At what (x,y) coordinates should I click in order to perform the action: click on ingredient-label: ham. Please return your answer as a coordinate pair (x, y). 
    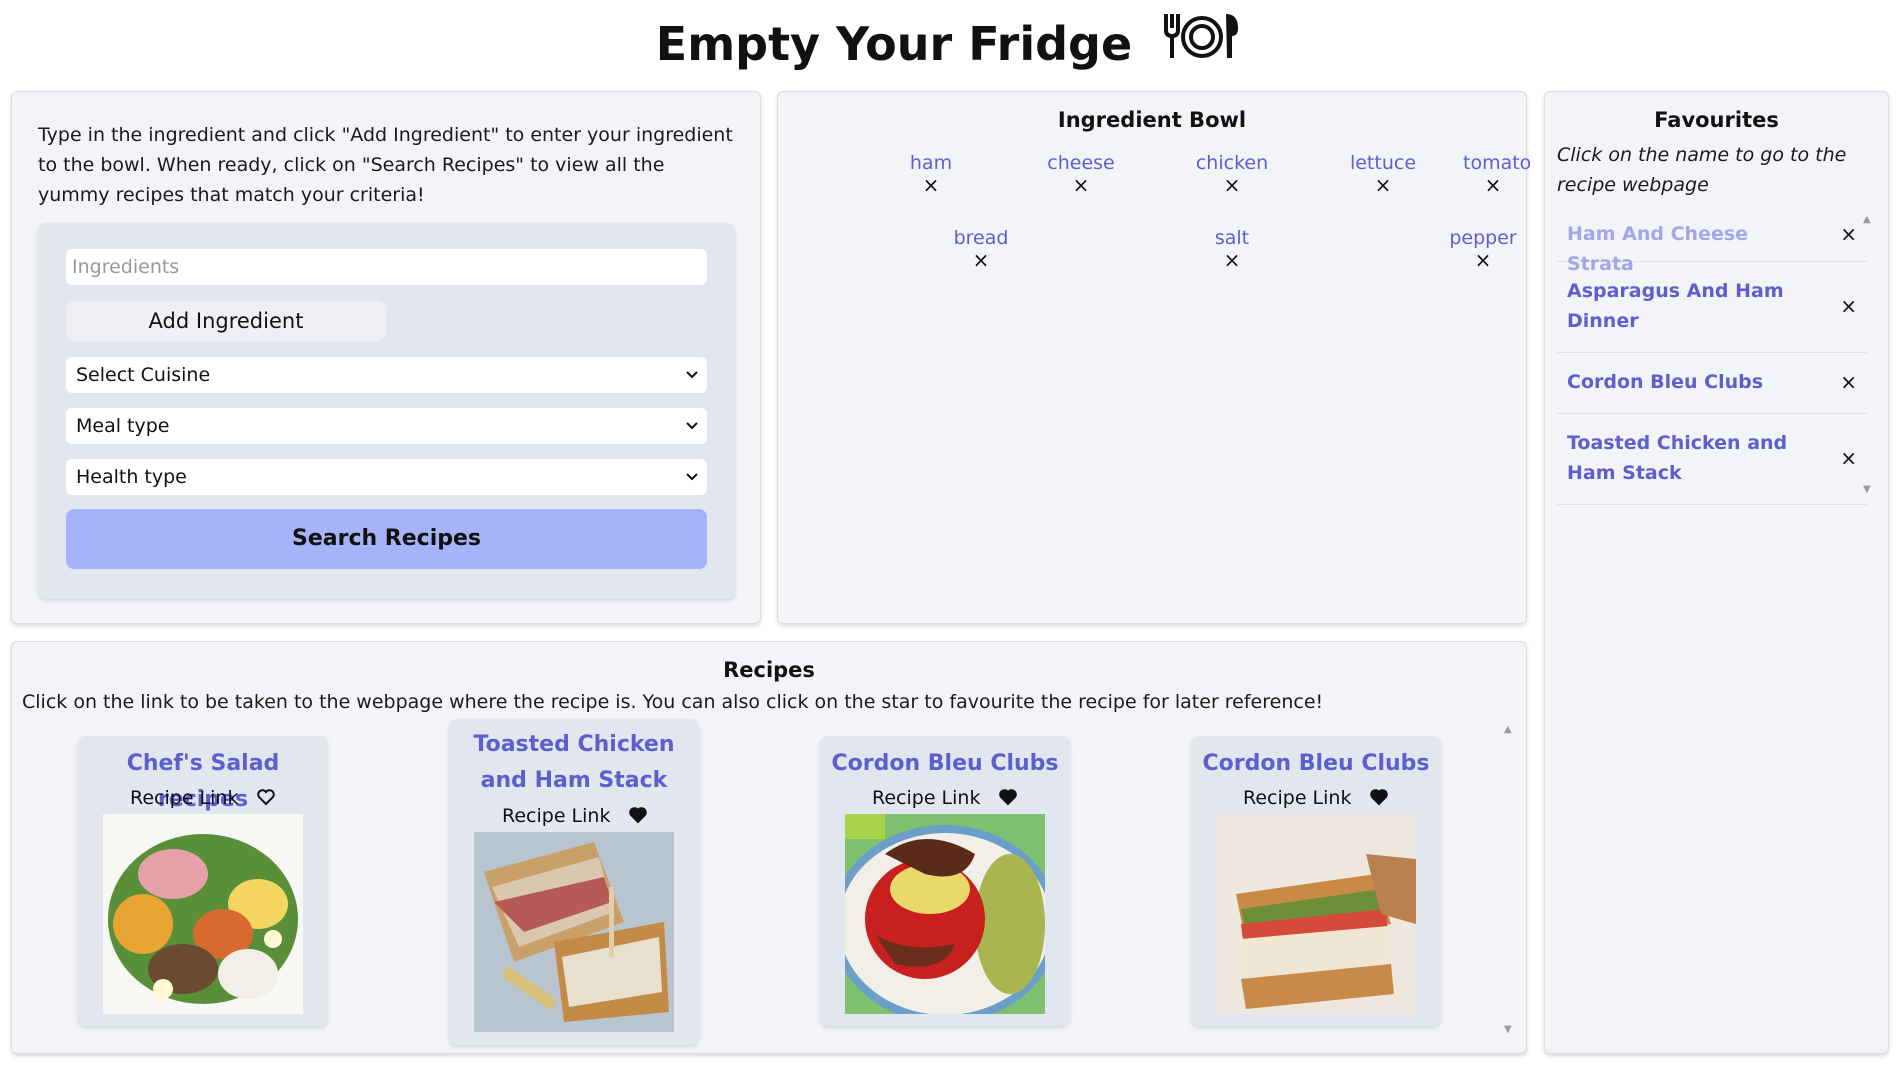
    Looking at the image, I should click on (931, 163).